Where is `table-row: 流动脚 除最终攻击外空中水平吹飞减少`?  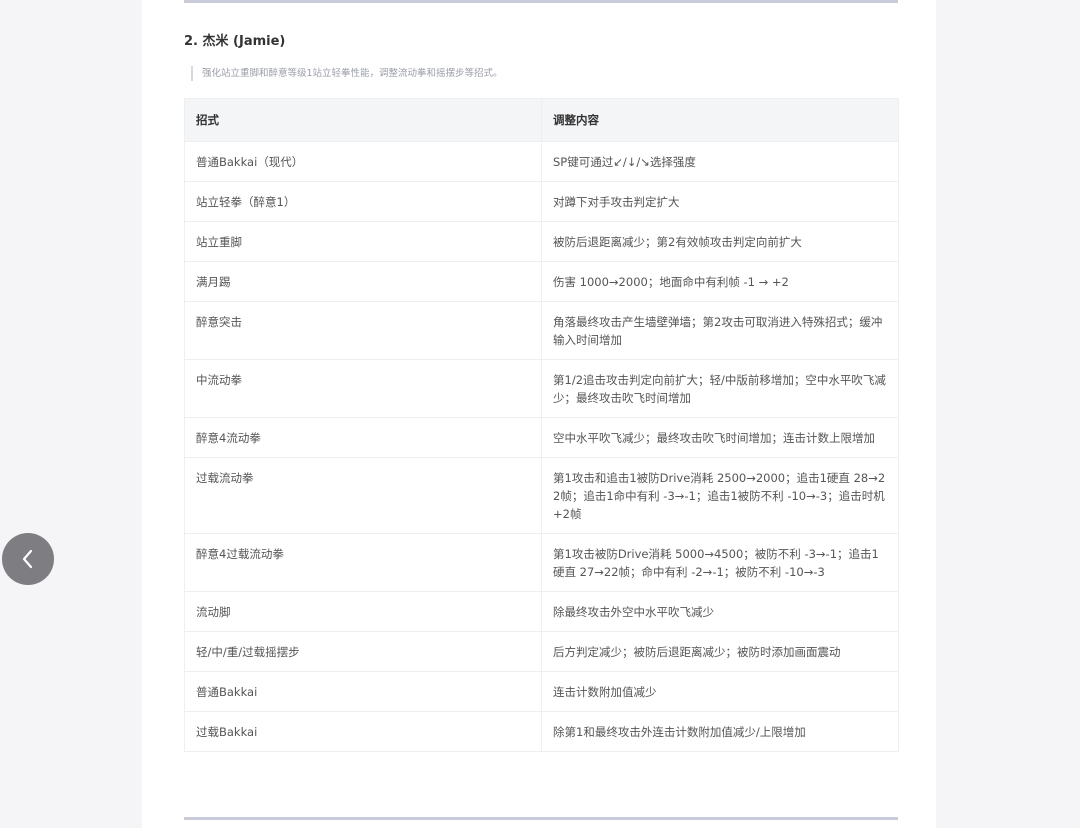 table-row: 流动脚 除最终攻击外空中水平吹飞减少 is located at coordinates (541, 611).